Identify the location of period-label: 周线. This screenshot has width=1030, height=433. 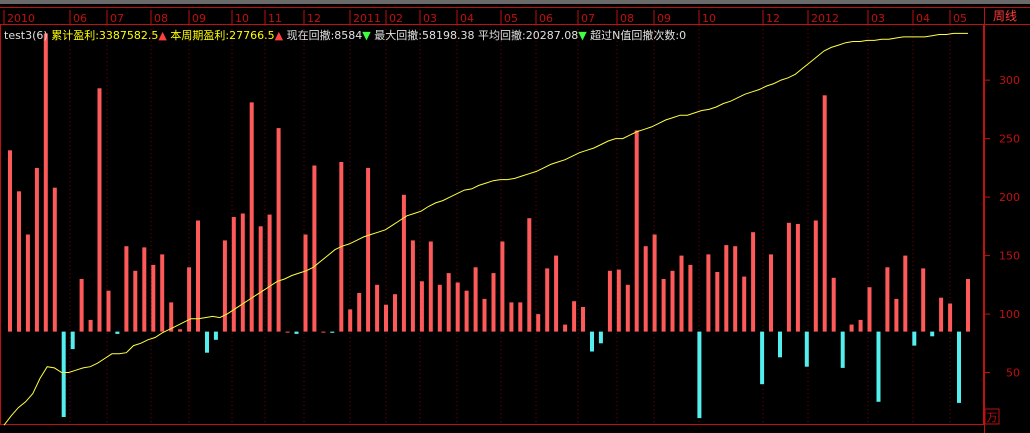
(1005, 16).